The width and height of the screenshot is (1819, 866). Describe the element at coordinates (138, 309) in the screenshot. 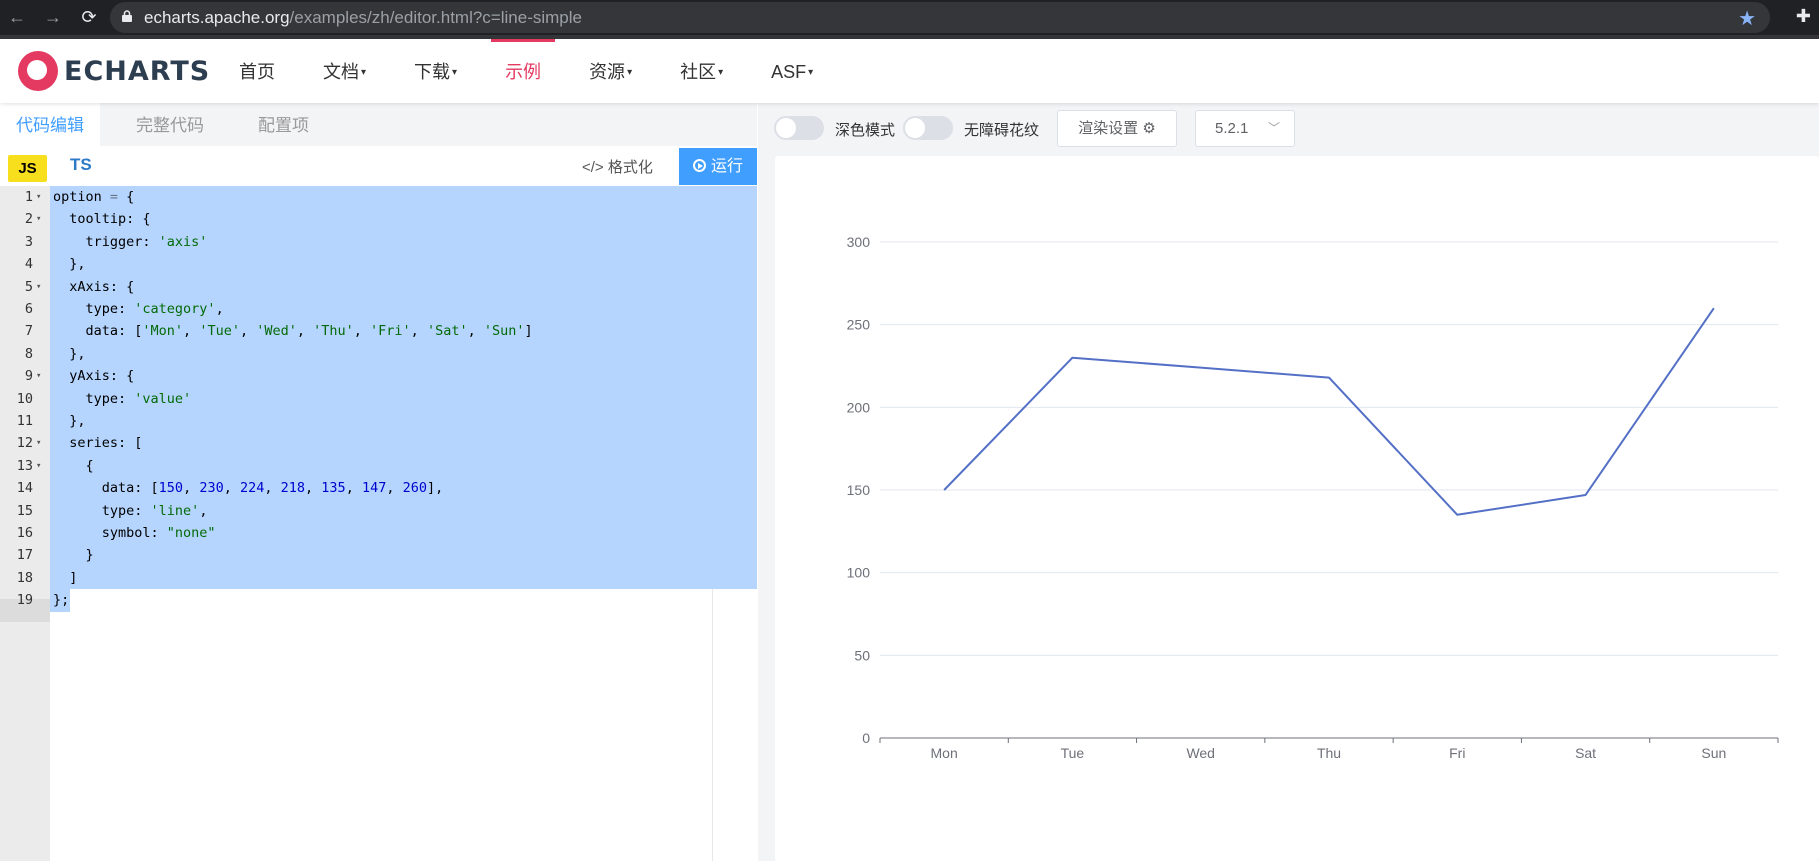

I see `code-text: type: 'category',` at that location.